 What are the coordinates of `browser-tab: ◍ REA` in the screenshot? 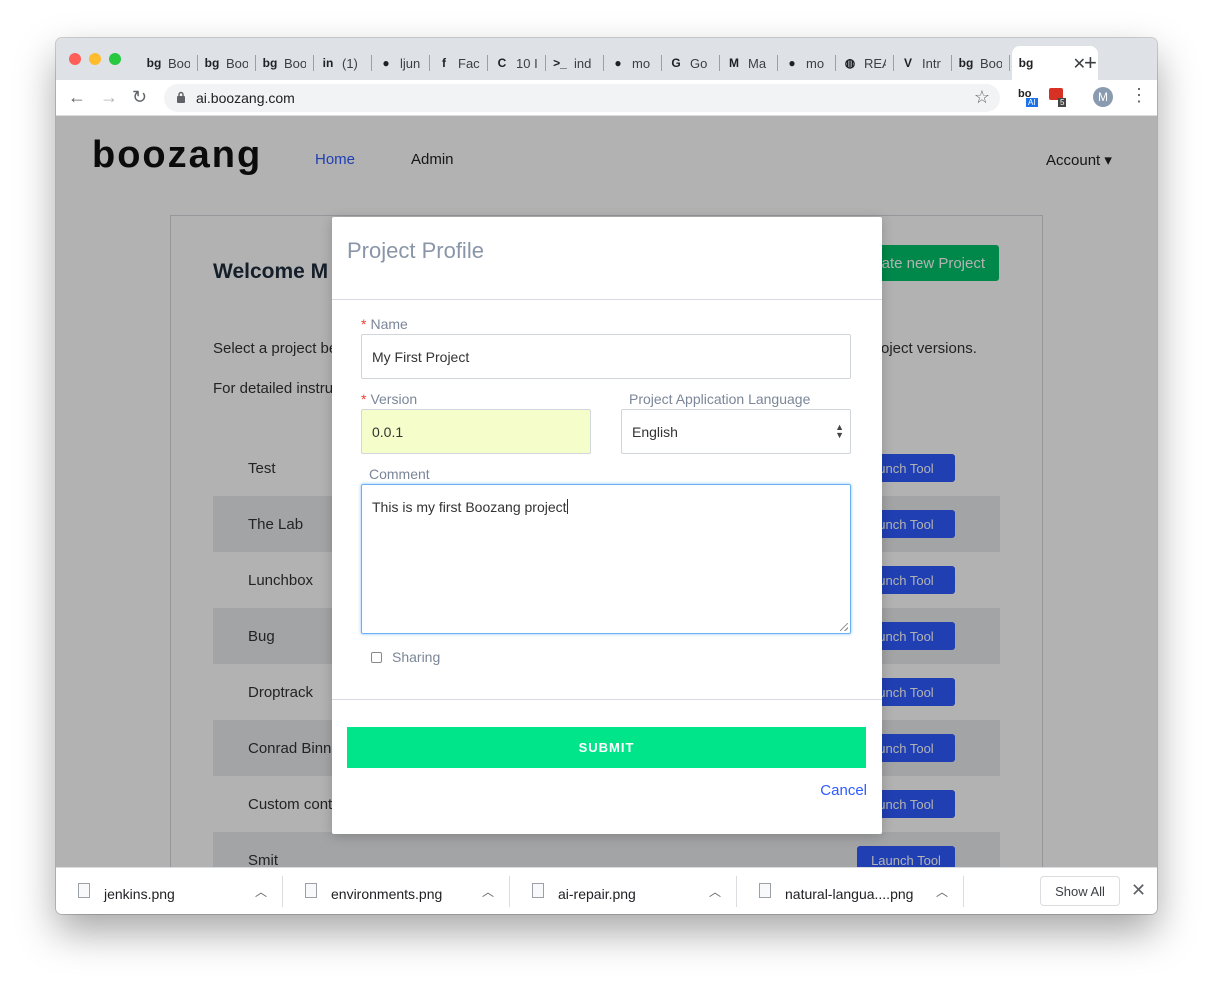 It's located at (865, 63).